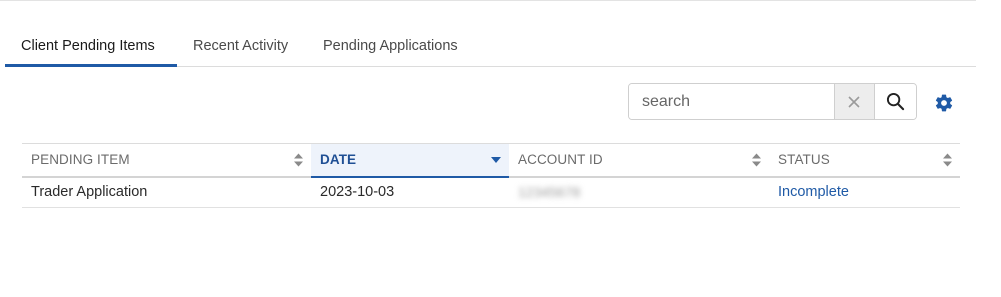 Image resolution: width=1001 pixels, height=297 pixels. What do you see at coordinates (80, 160) in the screenshot?
I see `column-header-label: PENDING ITEM` at bounding box center [80, 160].